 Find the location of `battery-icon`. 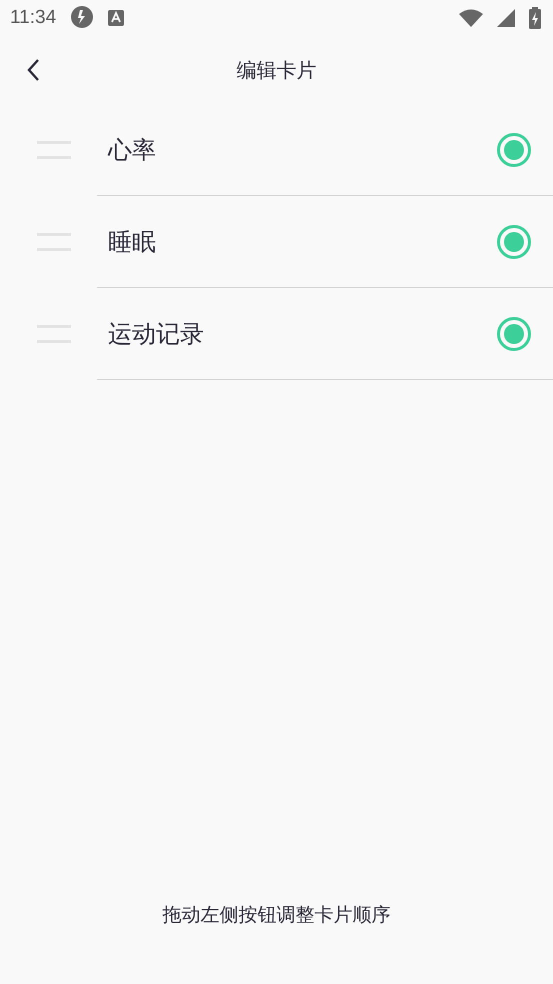

battery-icon is located at coordinates (535, 18).